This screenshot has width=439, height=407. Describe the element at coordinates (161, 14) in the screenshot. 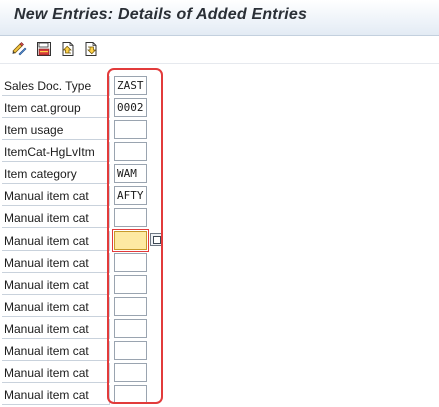

I see `page-title: New Entries: Details of Added Entries` at that location.